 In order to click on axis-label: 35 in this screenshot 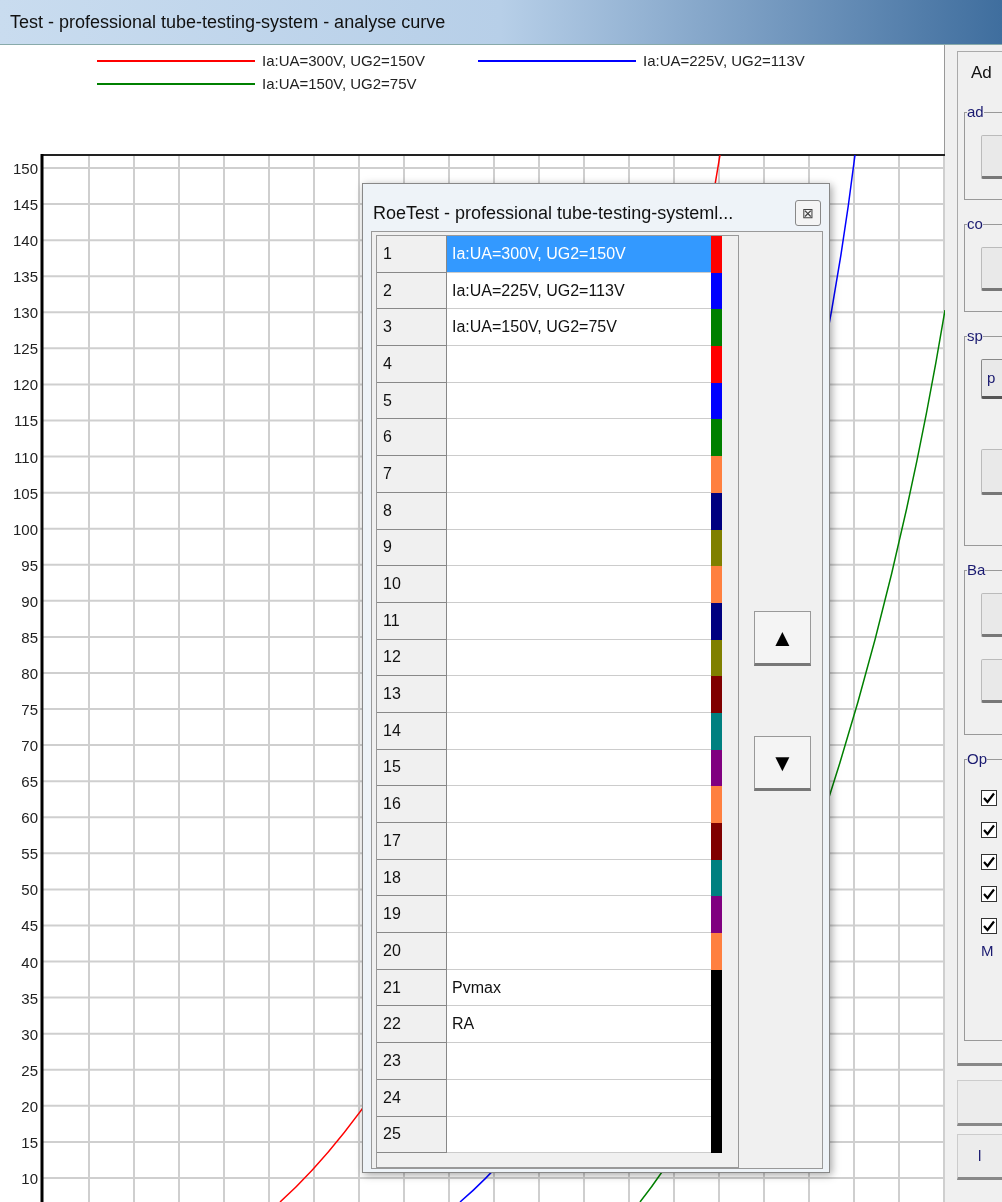, I will do `click(29, 998)`.